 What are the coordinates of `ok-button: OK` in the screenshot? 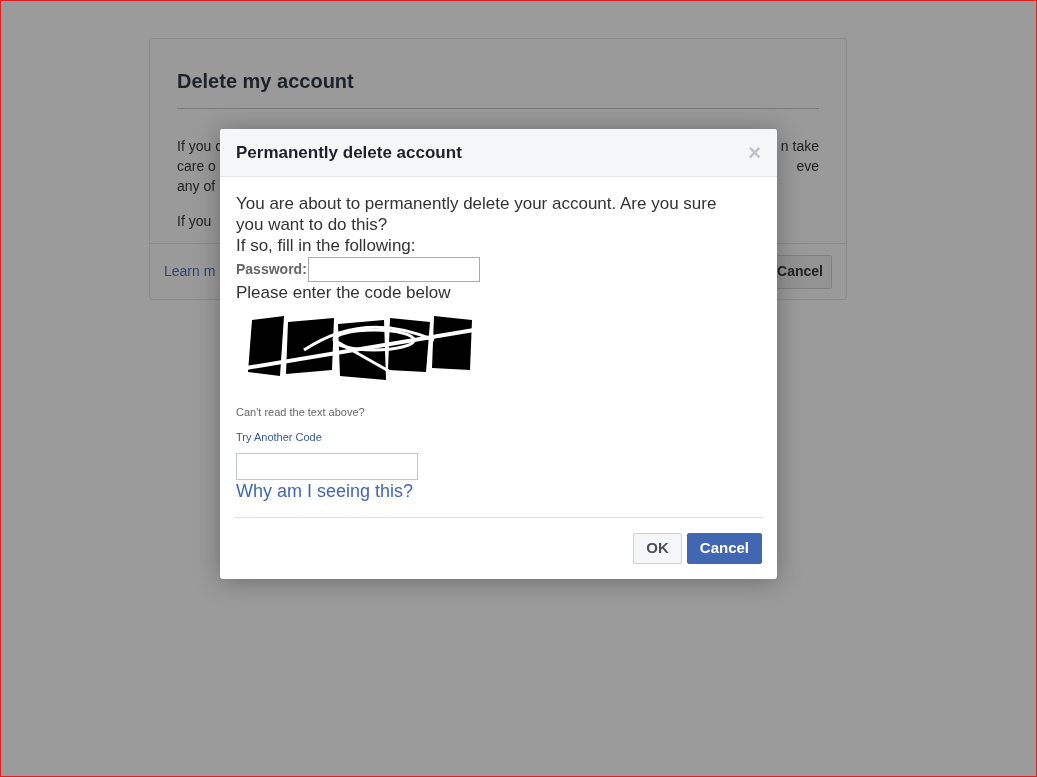 It's located at (657, 548).